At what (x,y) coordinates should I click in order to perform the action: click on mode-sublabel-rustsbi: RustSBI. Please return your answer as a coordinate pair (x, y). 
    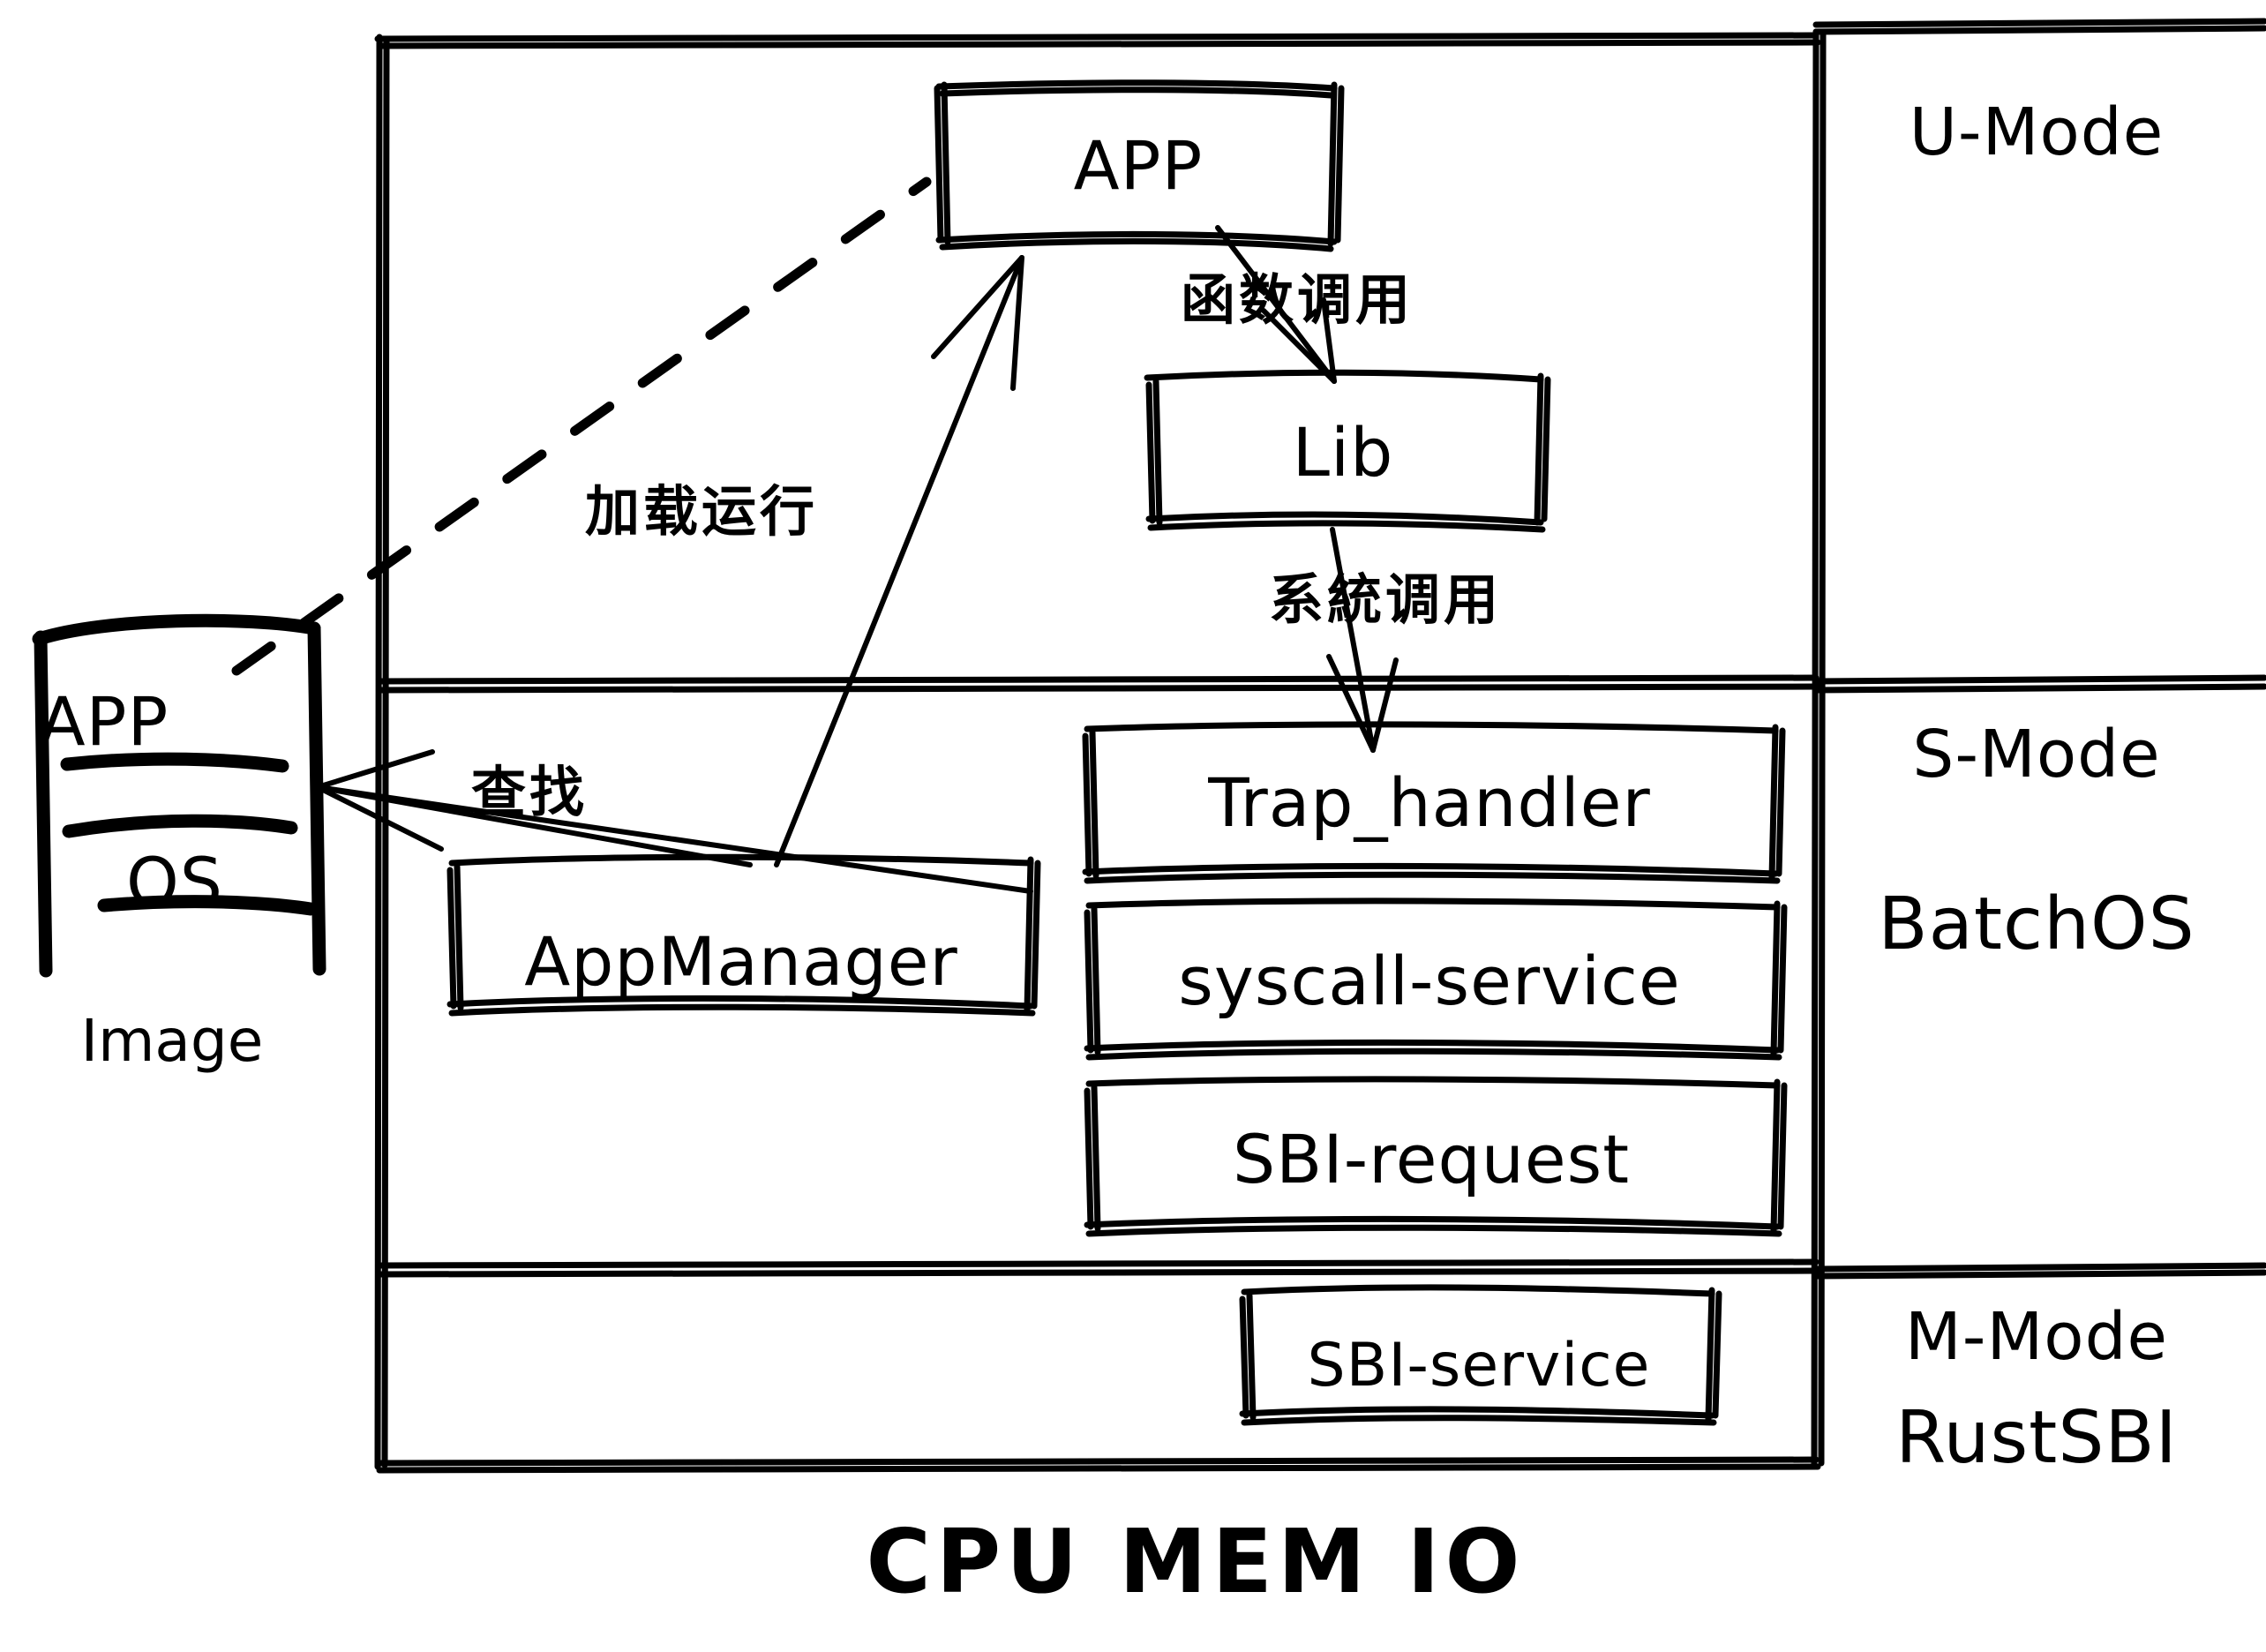
    Looking at the image, I should click on (2037, 1438).